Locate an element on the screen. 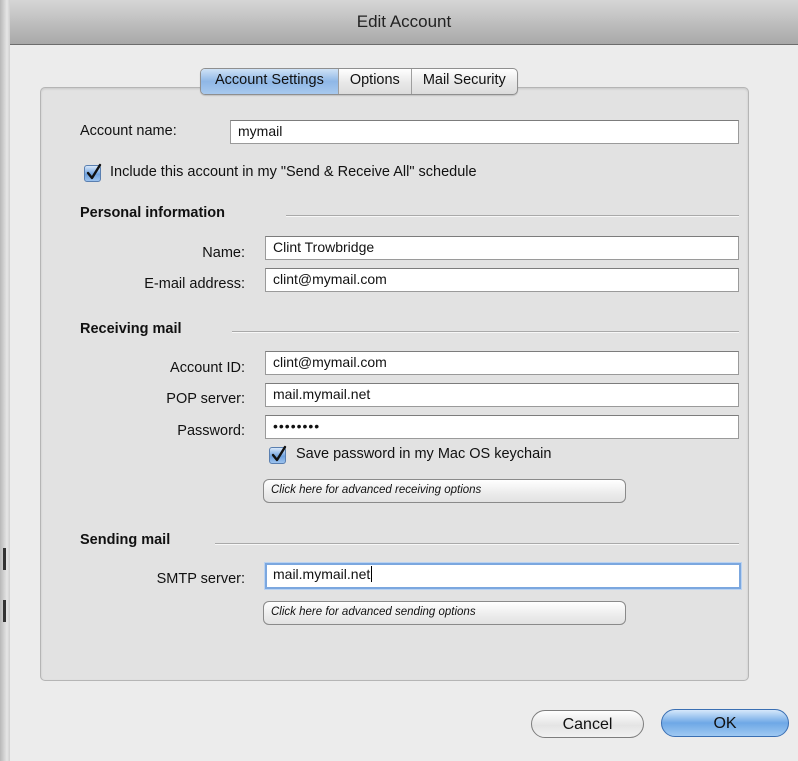 This screenshot has height=761, width=798. pop-server-input: mail.mymail.net is located at coordinates (502, 395).